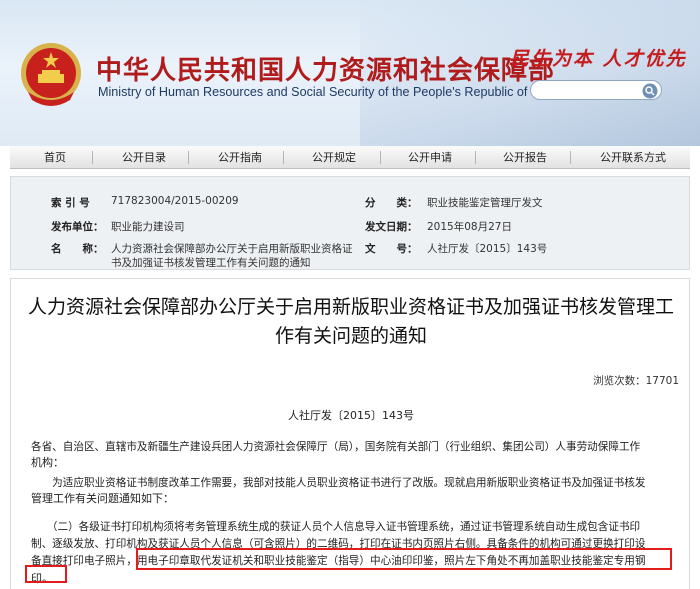  What do you see at coordinates (391, 203) in the screenshot?
I see `category-label: 分 类：` at bounding box center [391, 203].